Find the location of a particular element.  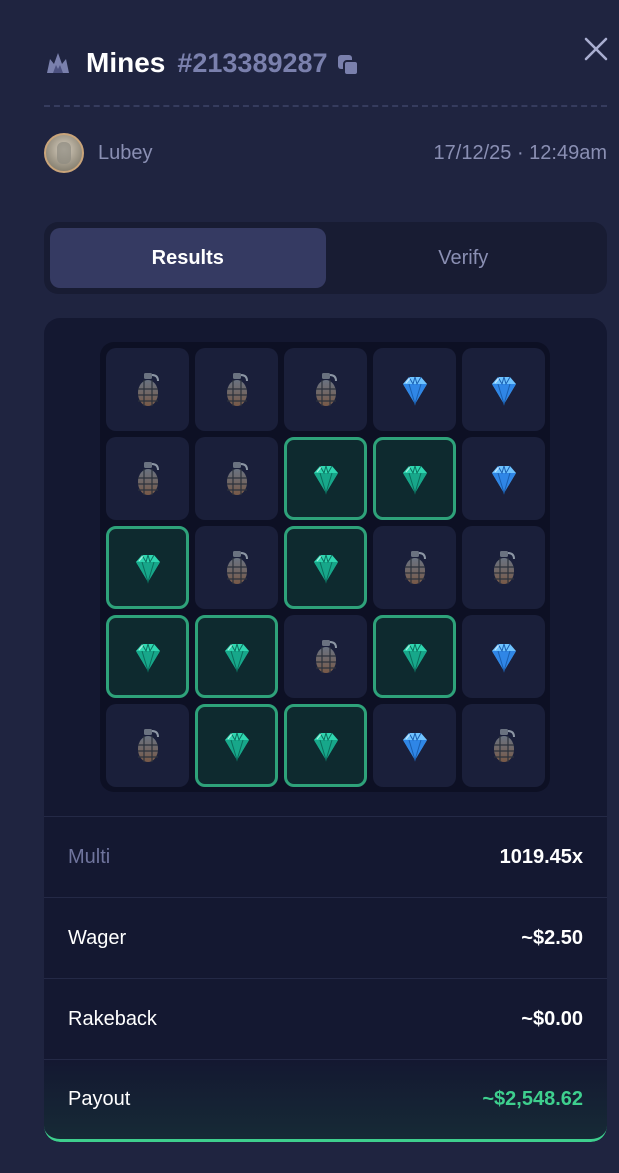

avatar is located at coordinates (64, 153).